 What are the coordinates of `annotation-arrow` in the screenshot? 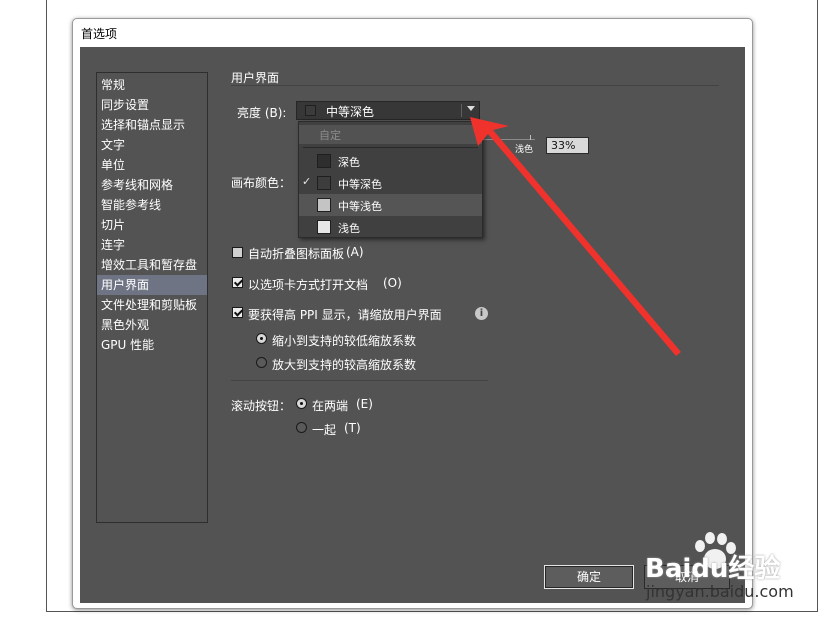 It's located at (575, 236).